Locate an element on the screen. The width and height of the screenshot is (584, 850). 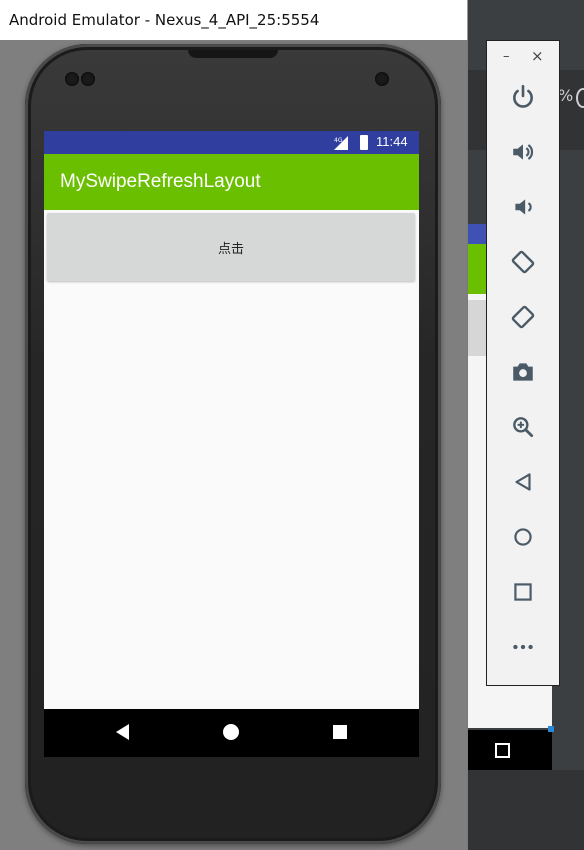
emulator-title-bar: Android Emulator - Nexus_4_API_25:5554 is located at coordinates (234, 20).